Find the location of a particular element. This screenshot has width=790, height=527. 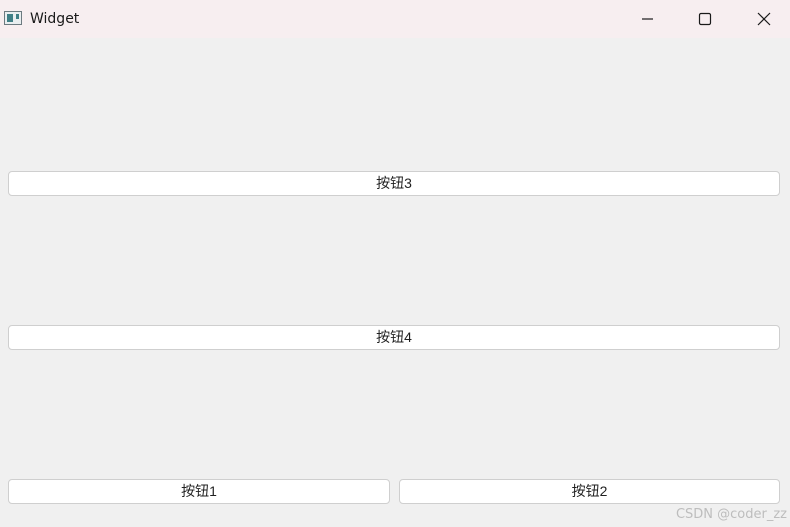

button-1: 按钮1 is located at coordinates (199, 491).